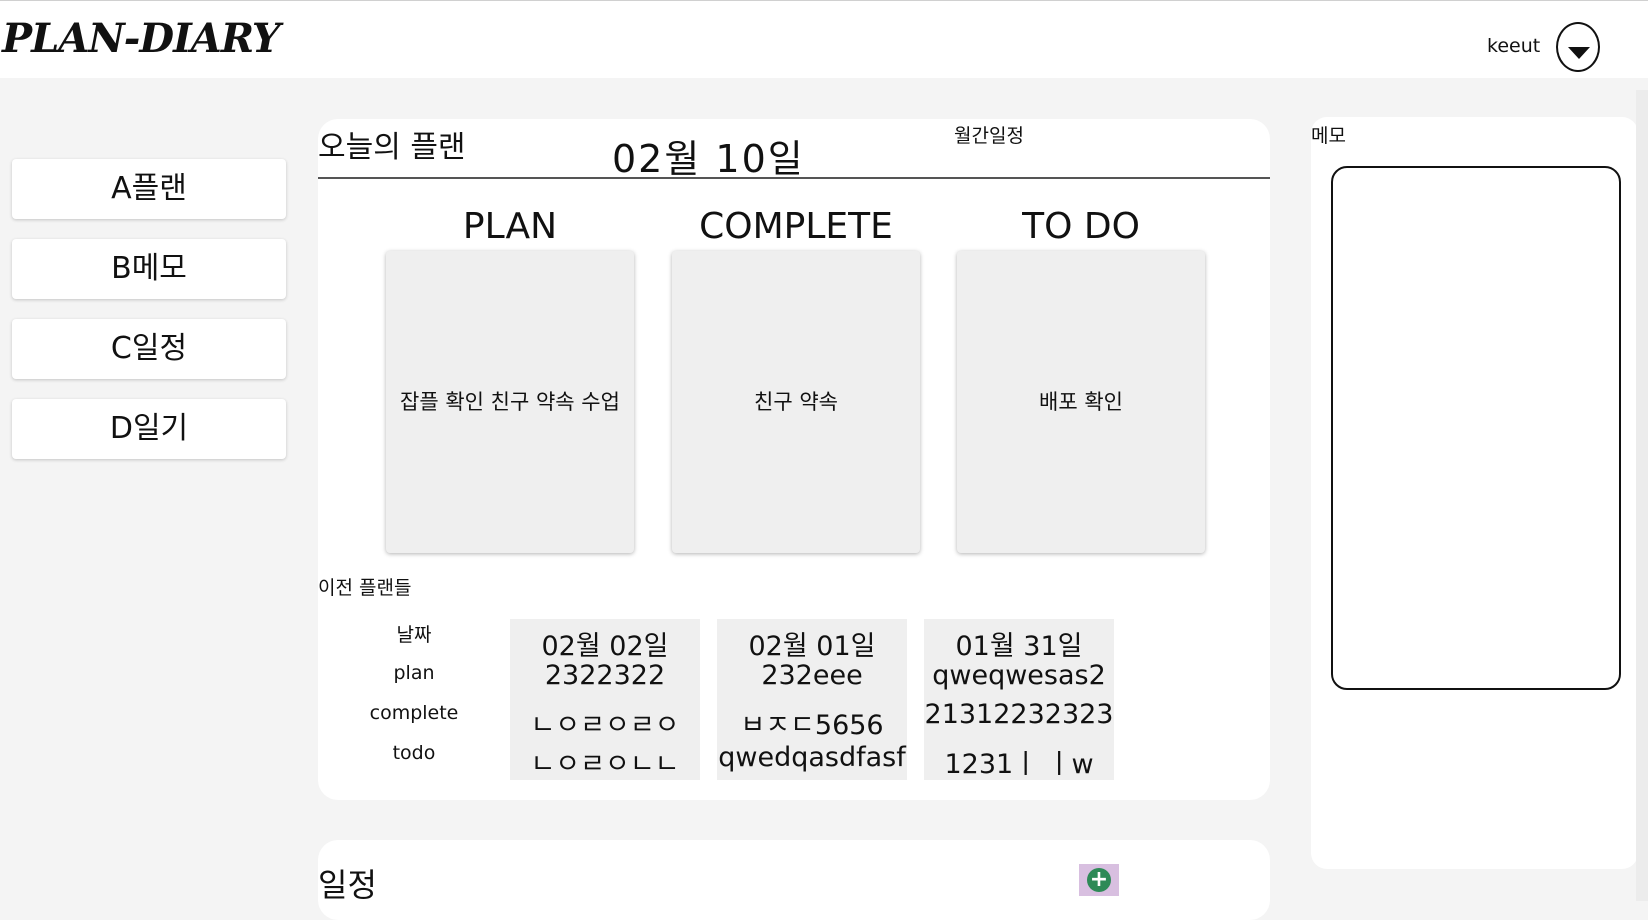  What do you see at coordinates (149, 269) in the screenshot?
I see `sidebar-item-memo: B메모` at bounding box center [149, 269].